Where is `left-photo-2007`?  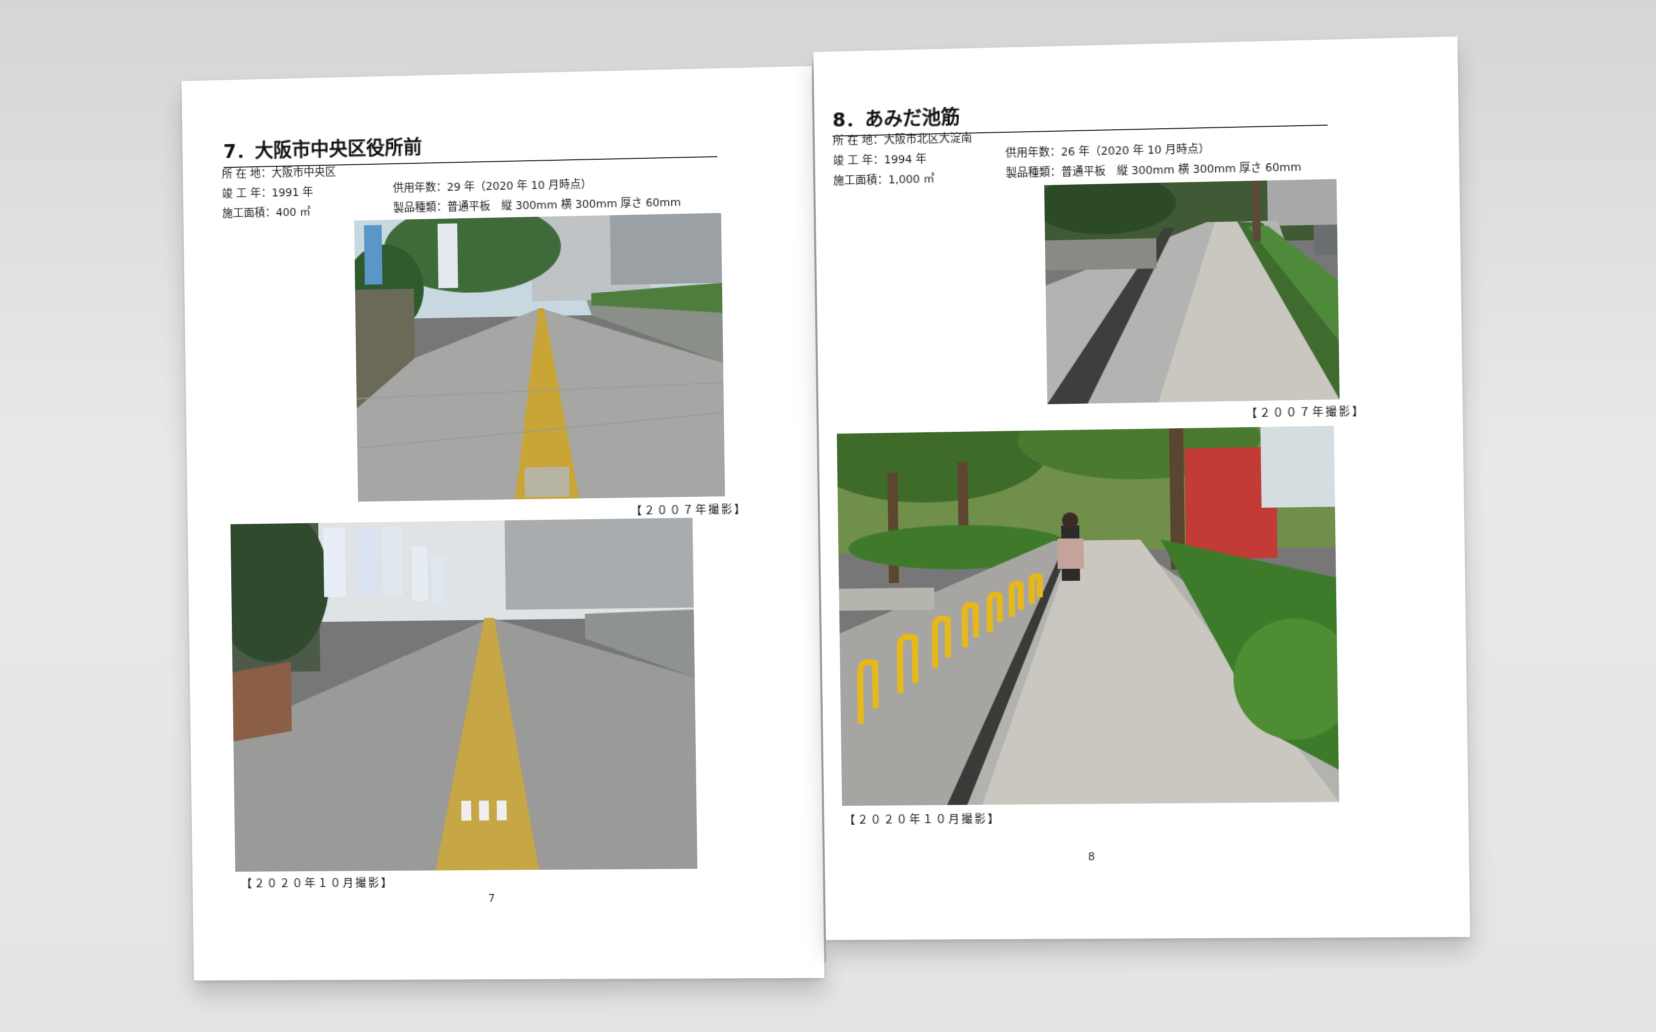
left-photo-2007 is located at coordinates (540, 357).